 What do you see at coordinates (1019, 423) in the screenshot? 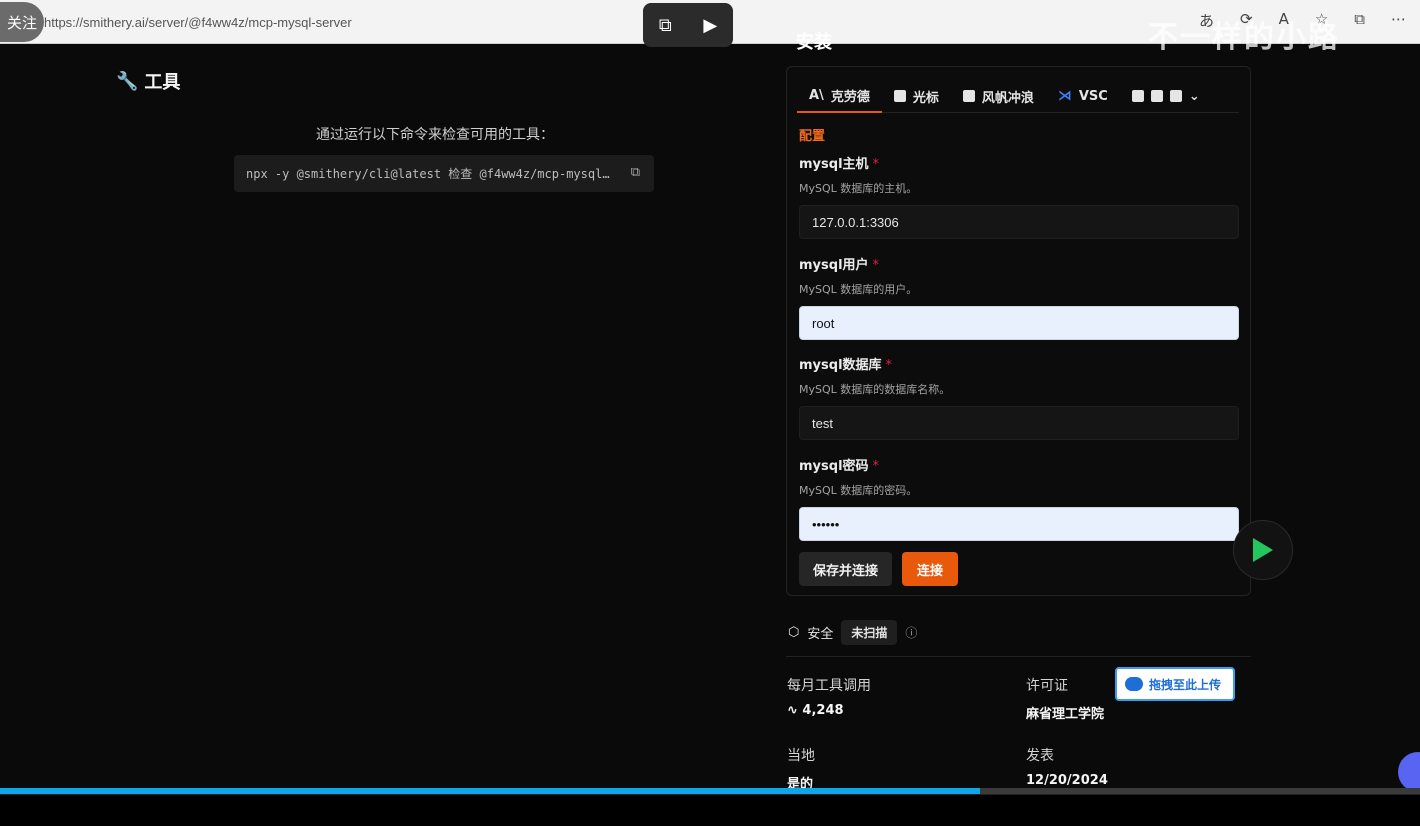
I see `mysql-database-input: test` at bounding box center [1019, 423].